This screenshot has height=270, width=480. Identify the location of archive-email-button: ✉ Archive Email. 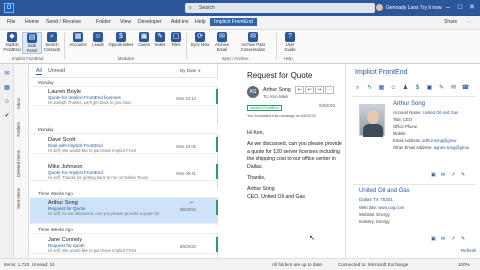
(222, 42).